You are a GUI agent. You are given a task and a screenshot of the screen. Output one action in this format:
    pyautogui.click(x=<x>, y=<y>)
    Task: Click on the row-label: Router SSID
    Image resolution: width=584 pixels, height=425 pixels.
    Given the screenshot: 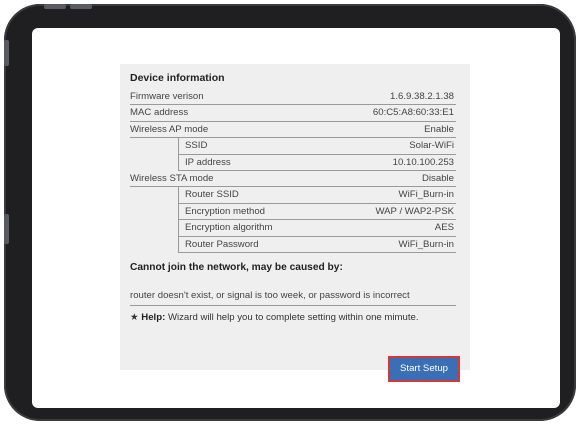 What is the action you would take?
    pyautogui.click(x=212, y=195)
    